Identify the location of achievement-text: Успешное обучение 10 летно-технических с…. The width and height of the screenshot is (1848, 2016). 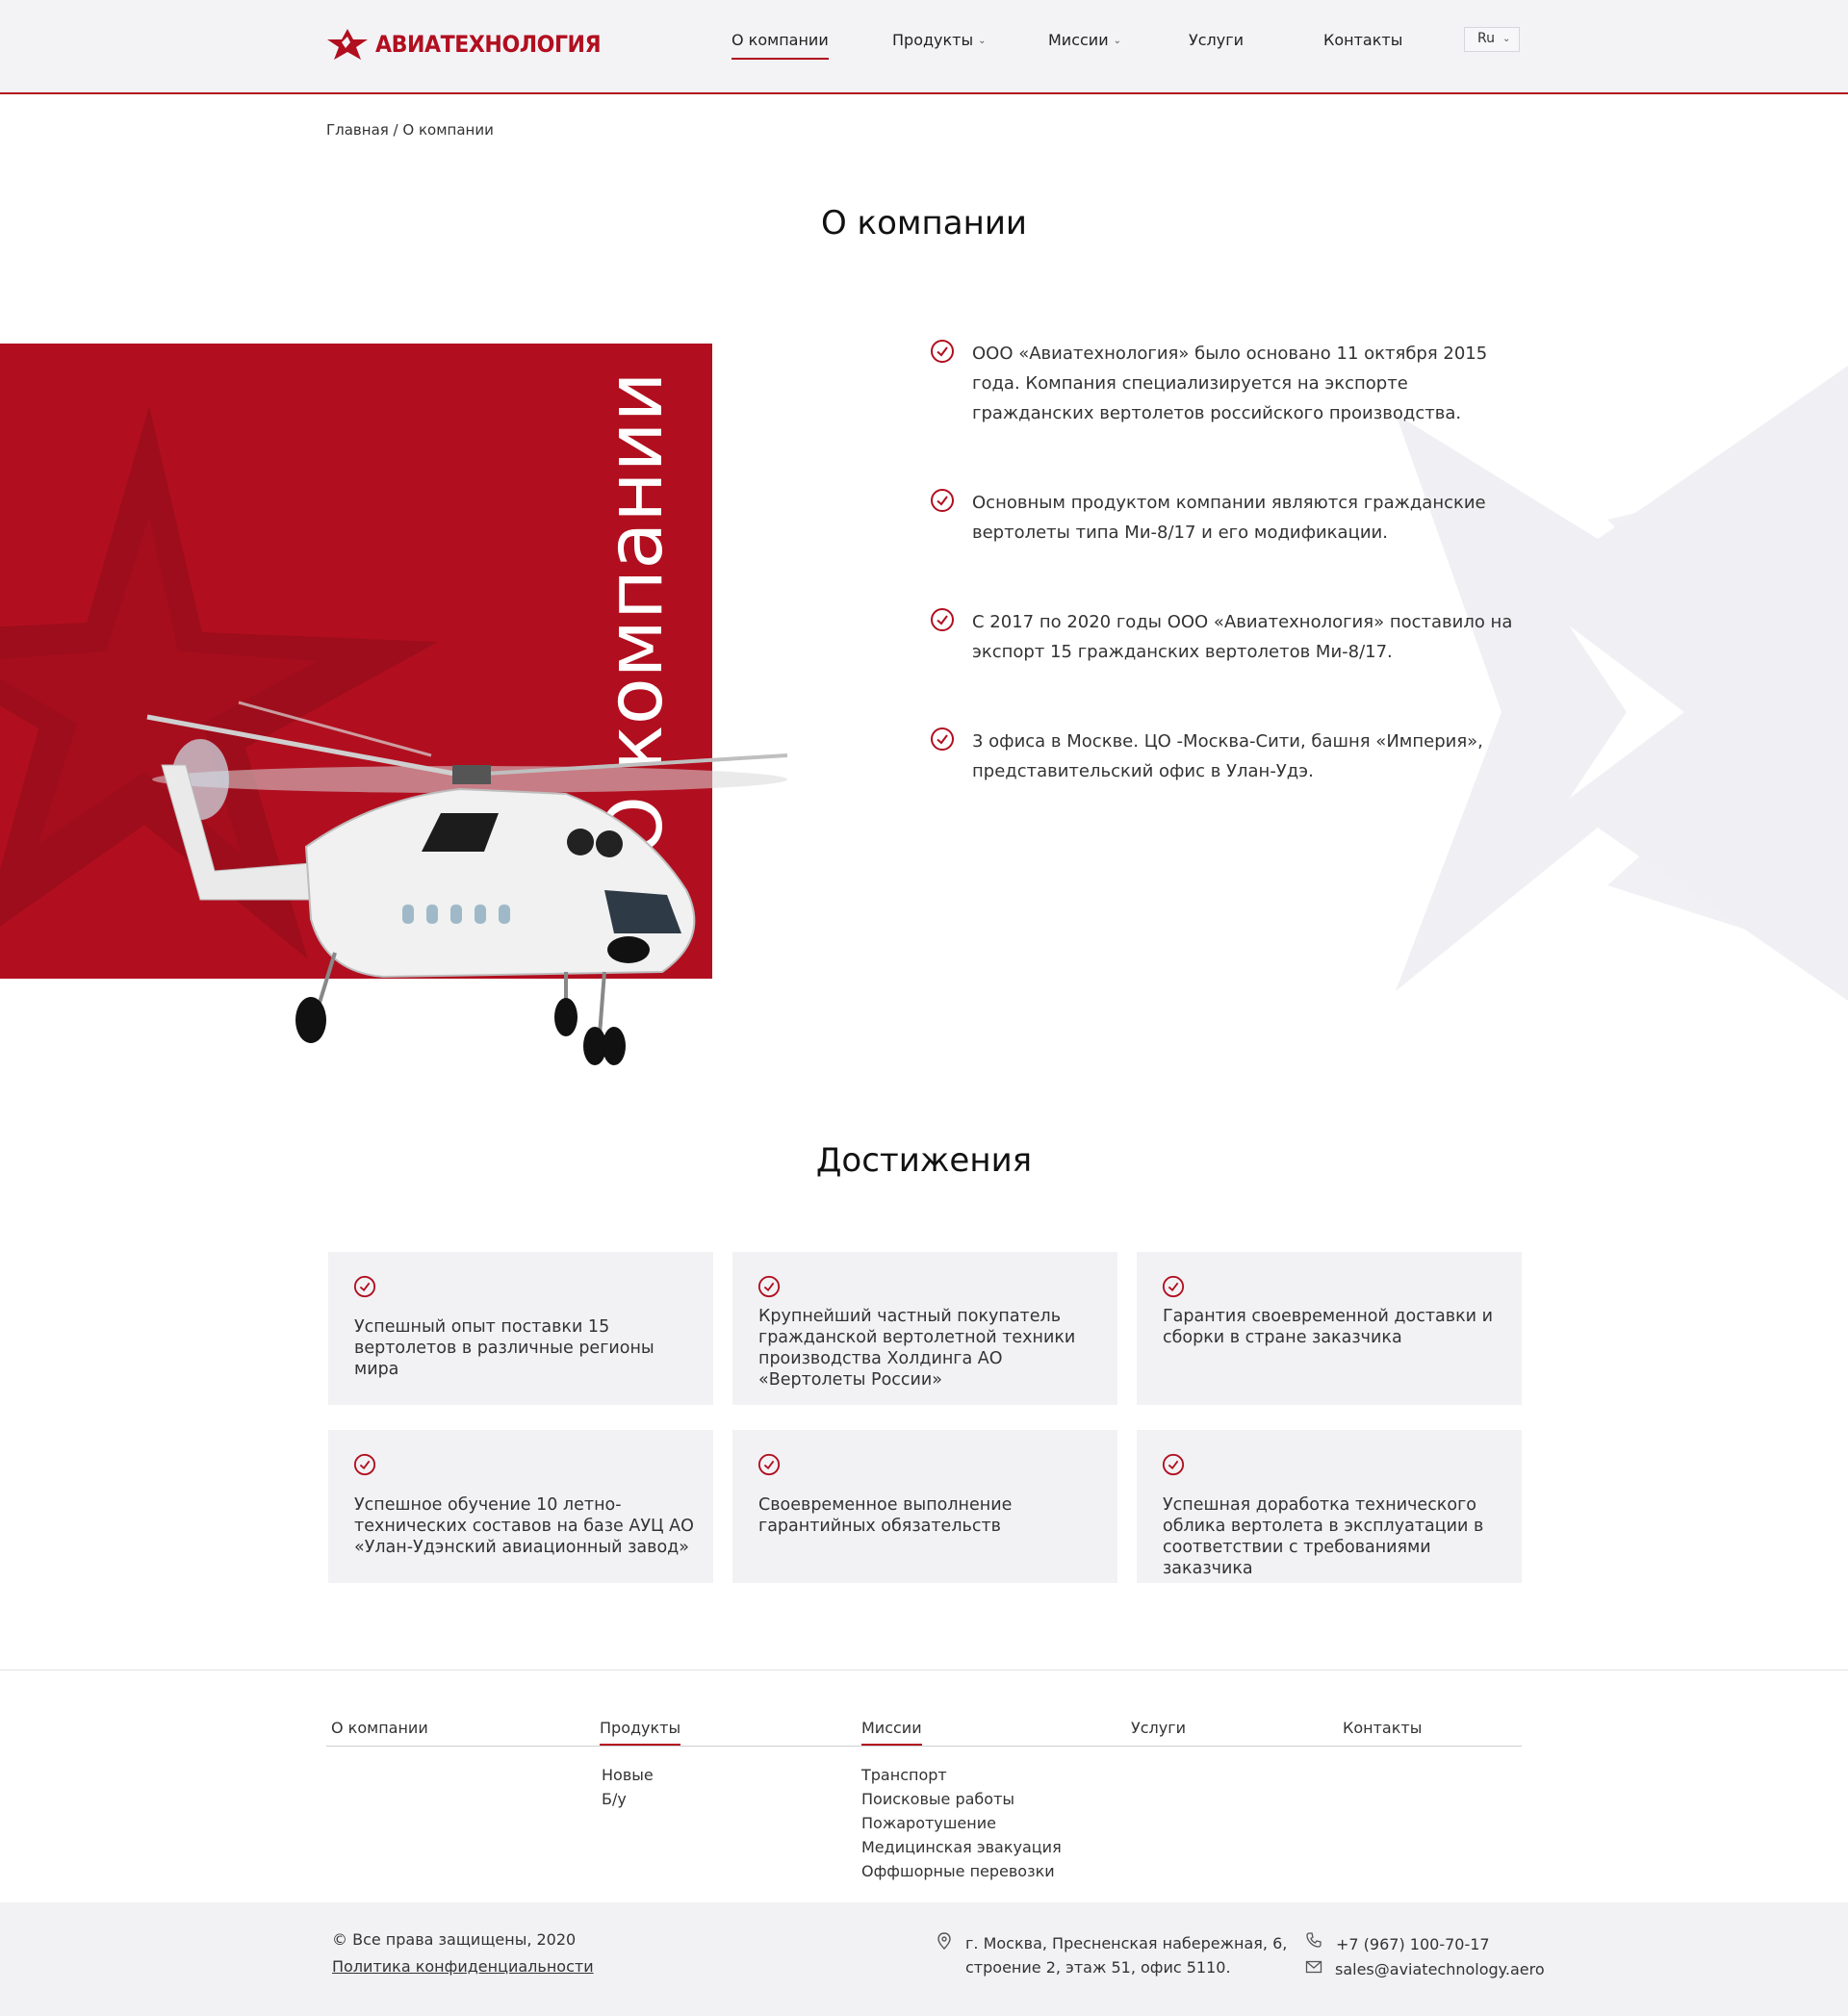
(524, 1526).